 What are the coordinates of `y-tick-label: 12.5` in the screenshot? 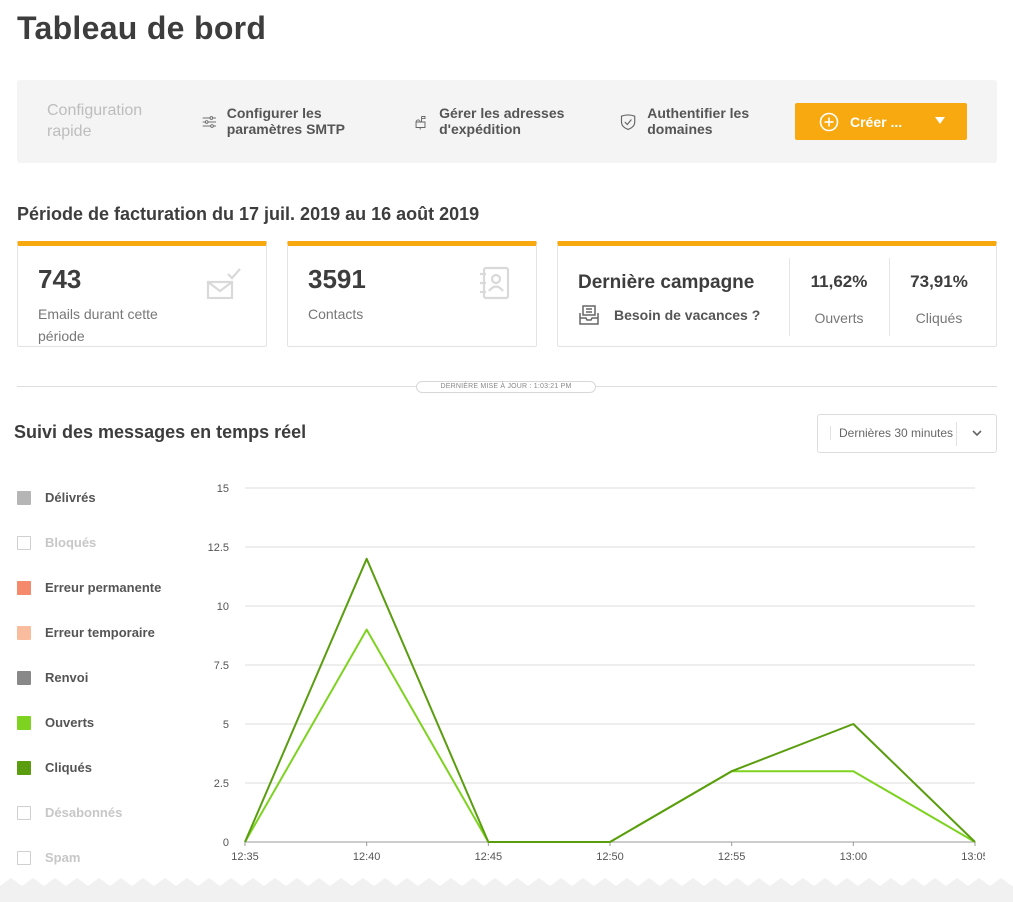 It's located at (218, 548).